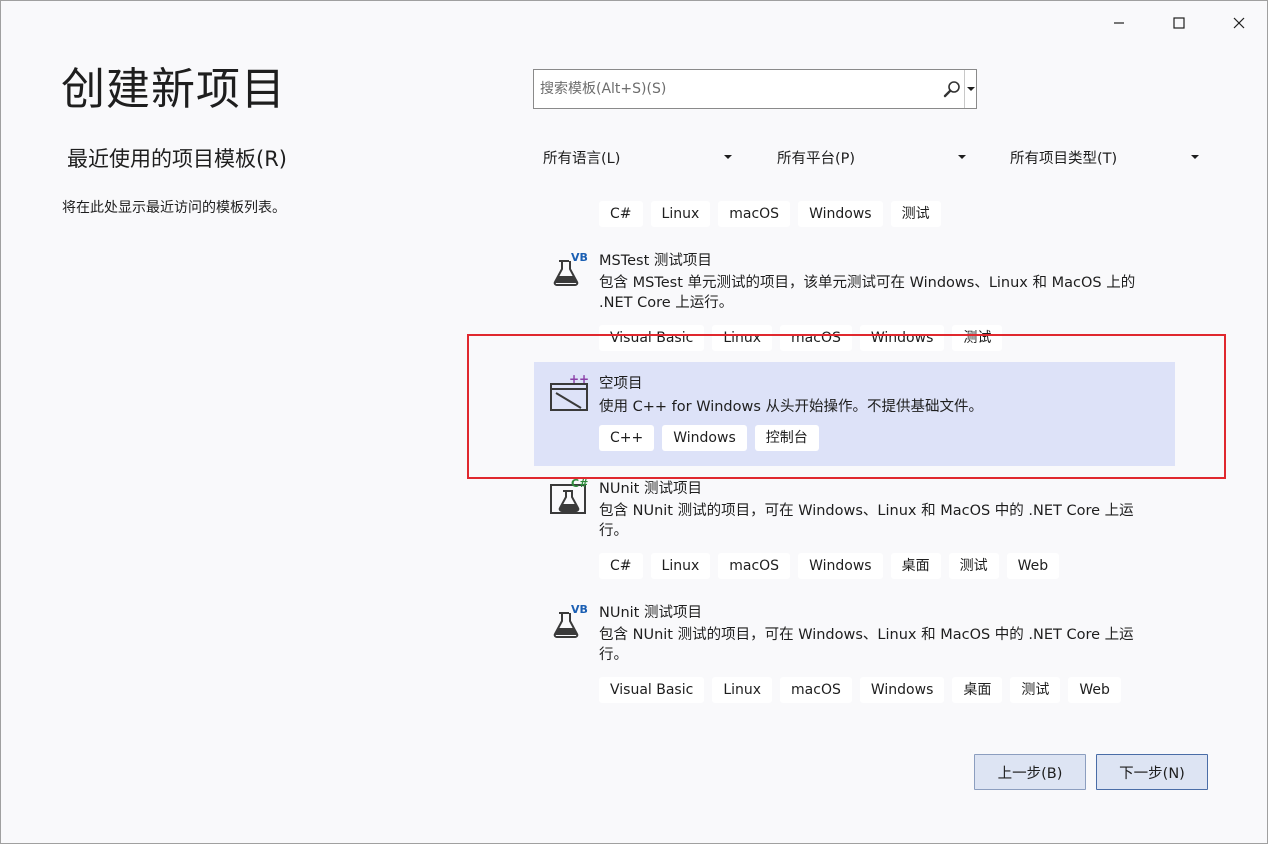 The width and height of the screenshot is (1268, 844). What do you see at coordinates (1152, 772) in the screenshot?
I see `next-button: 下一步(N)` at bounding box center [1152, 772].